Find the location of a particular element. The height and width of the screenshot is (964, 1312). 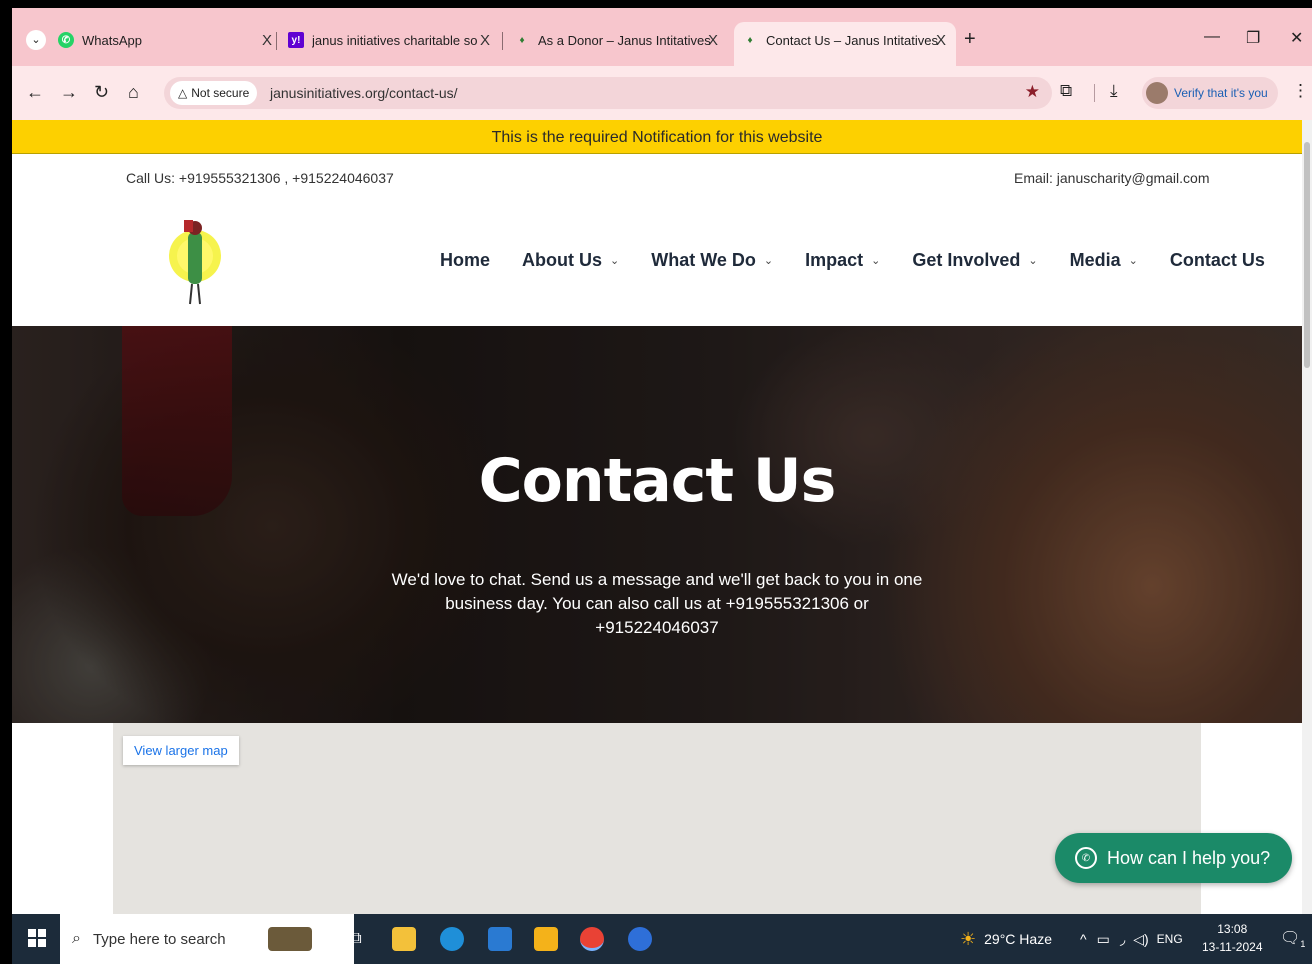

volume-icon: ◁) is located at coordinates (1140, 939).